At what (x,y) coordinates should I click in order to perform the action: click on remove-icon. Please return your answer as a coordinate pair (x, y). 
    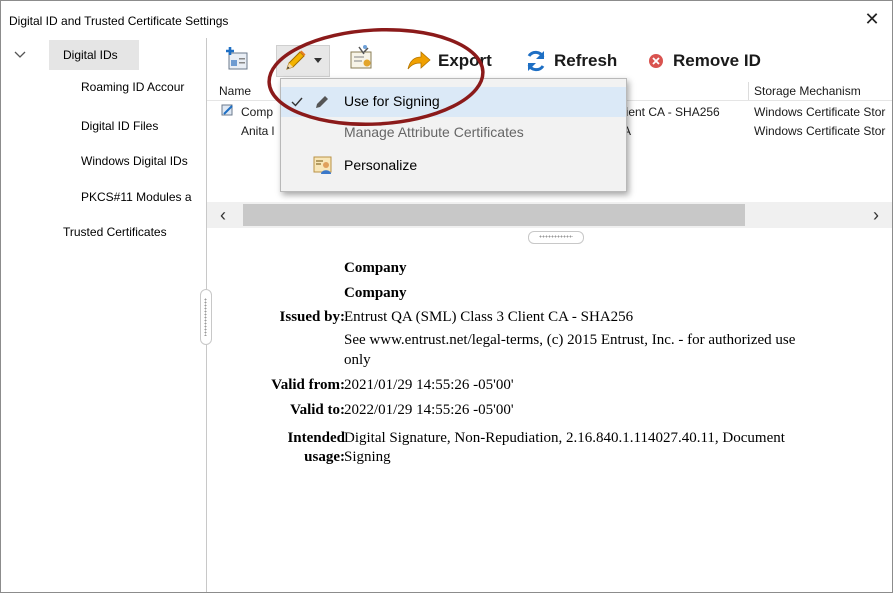
    Looking at the image, I should click on (656, 61).